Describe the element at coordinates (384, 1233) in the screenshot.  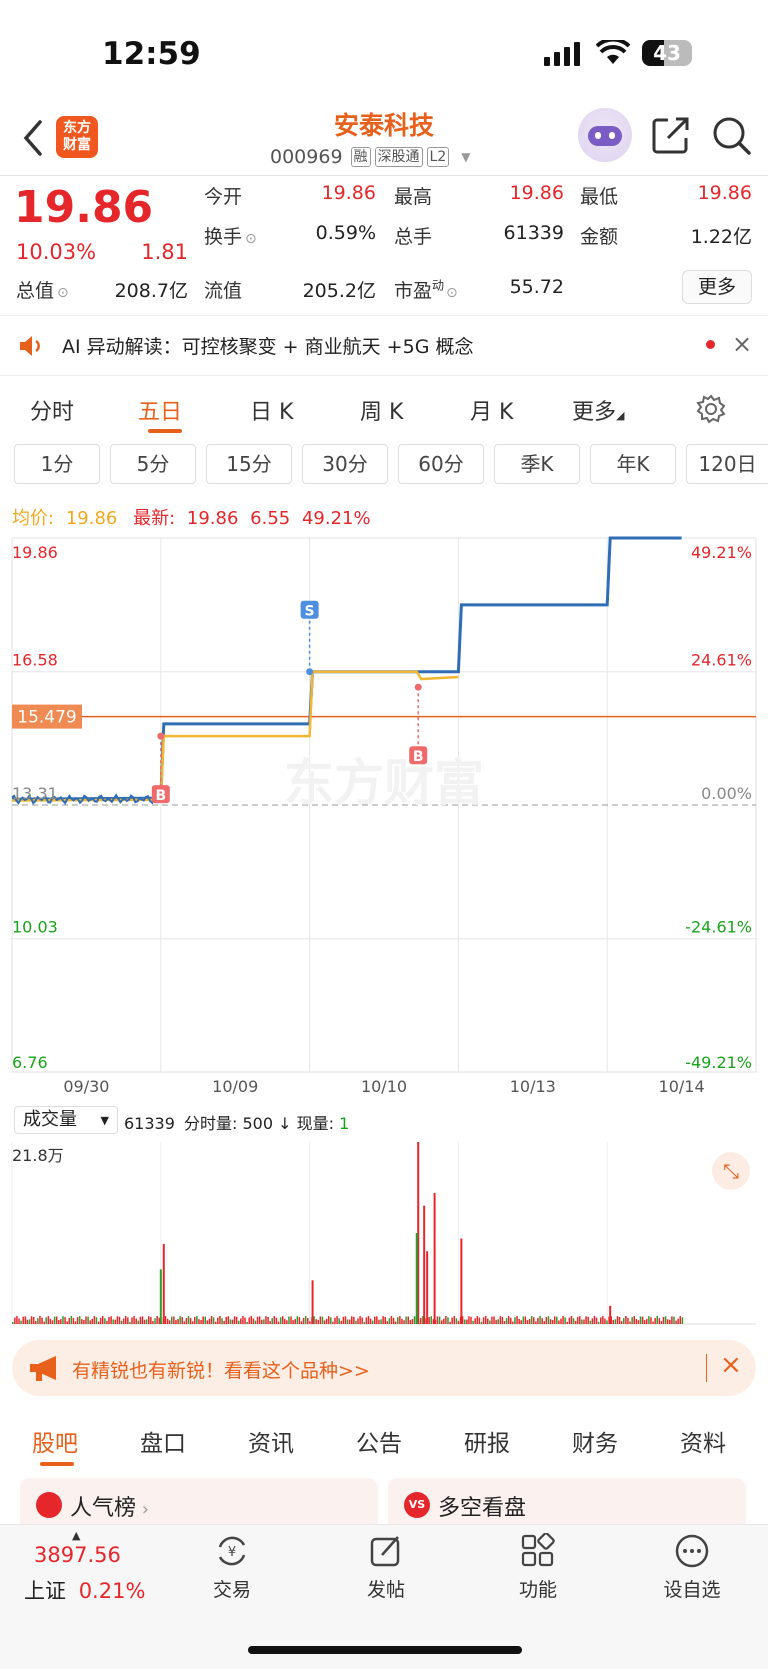
I see `volume-chart` at that location.